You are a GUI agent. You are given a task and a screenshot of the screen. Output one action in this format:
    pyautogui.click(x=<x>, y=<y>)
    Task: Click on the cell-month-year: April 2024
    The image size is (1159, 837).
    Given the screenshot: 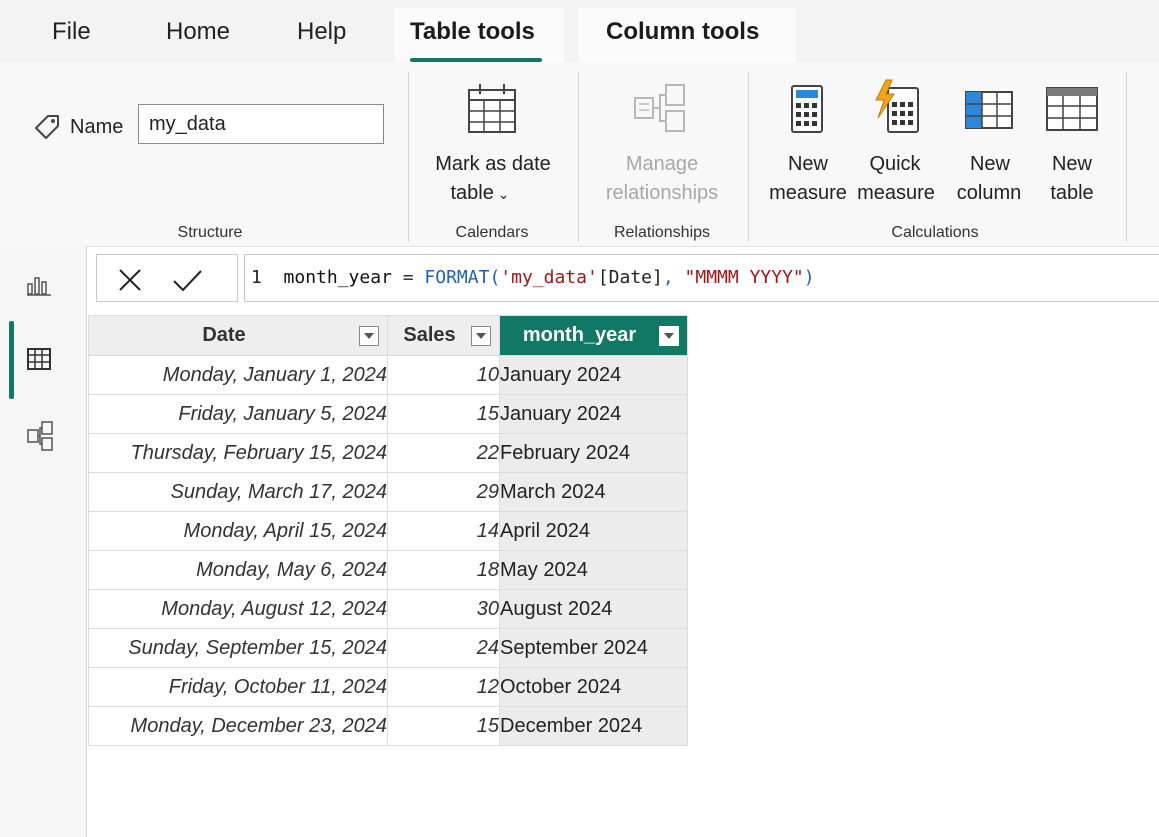 What is the action you would take?
    pyautogui.click(x=593, y=531)
    